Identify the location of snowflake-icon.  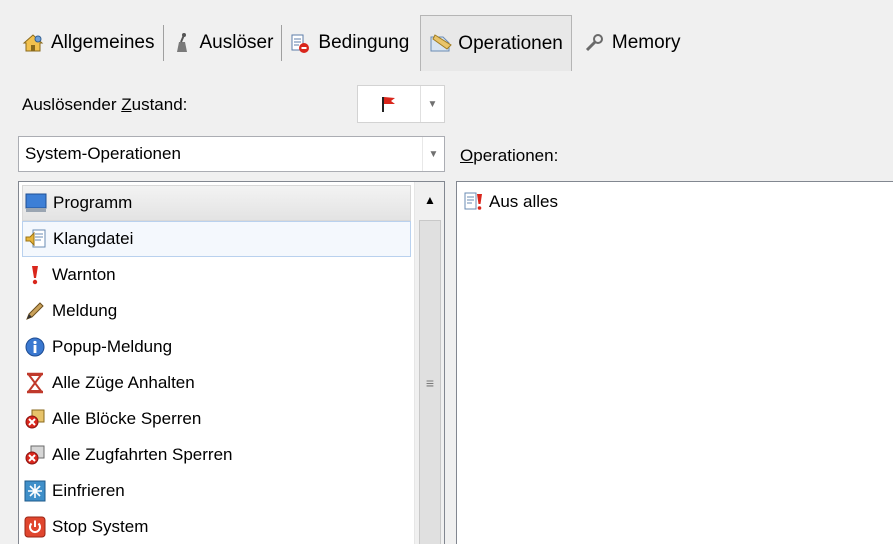
(35, 491).